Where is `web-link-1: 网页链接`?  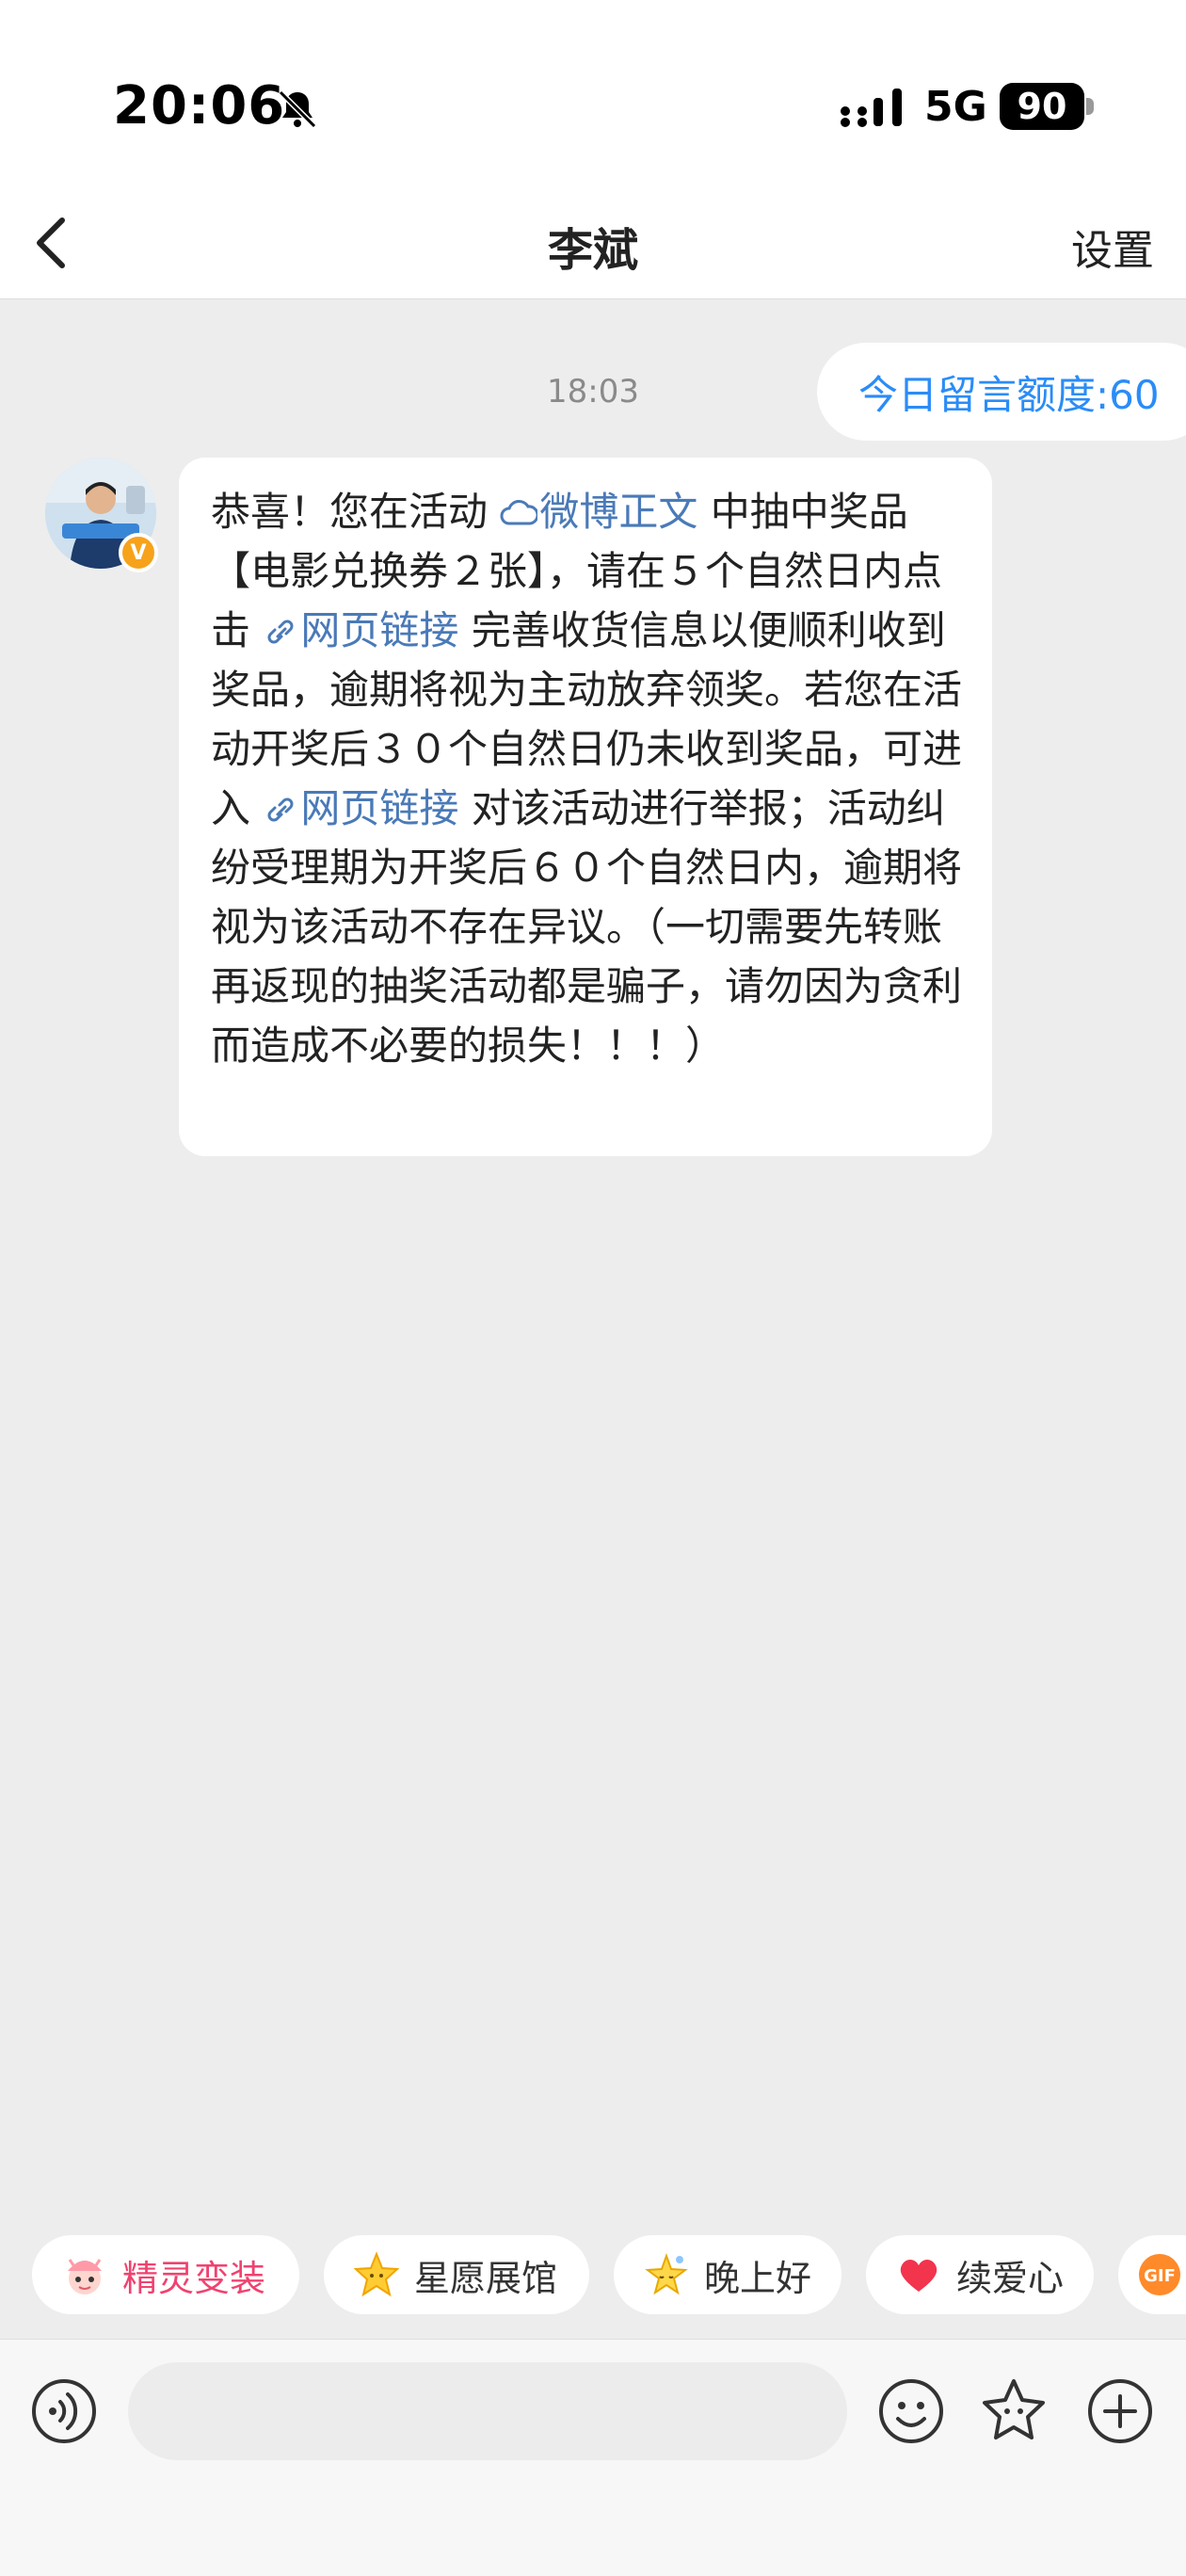
web-link-1: 网页链接 is located at coordinates (360, 630).